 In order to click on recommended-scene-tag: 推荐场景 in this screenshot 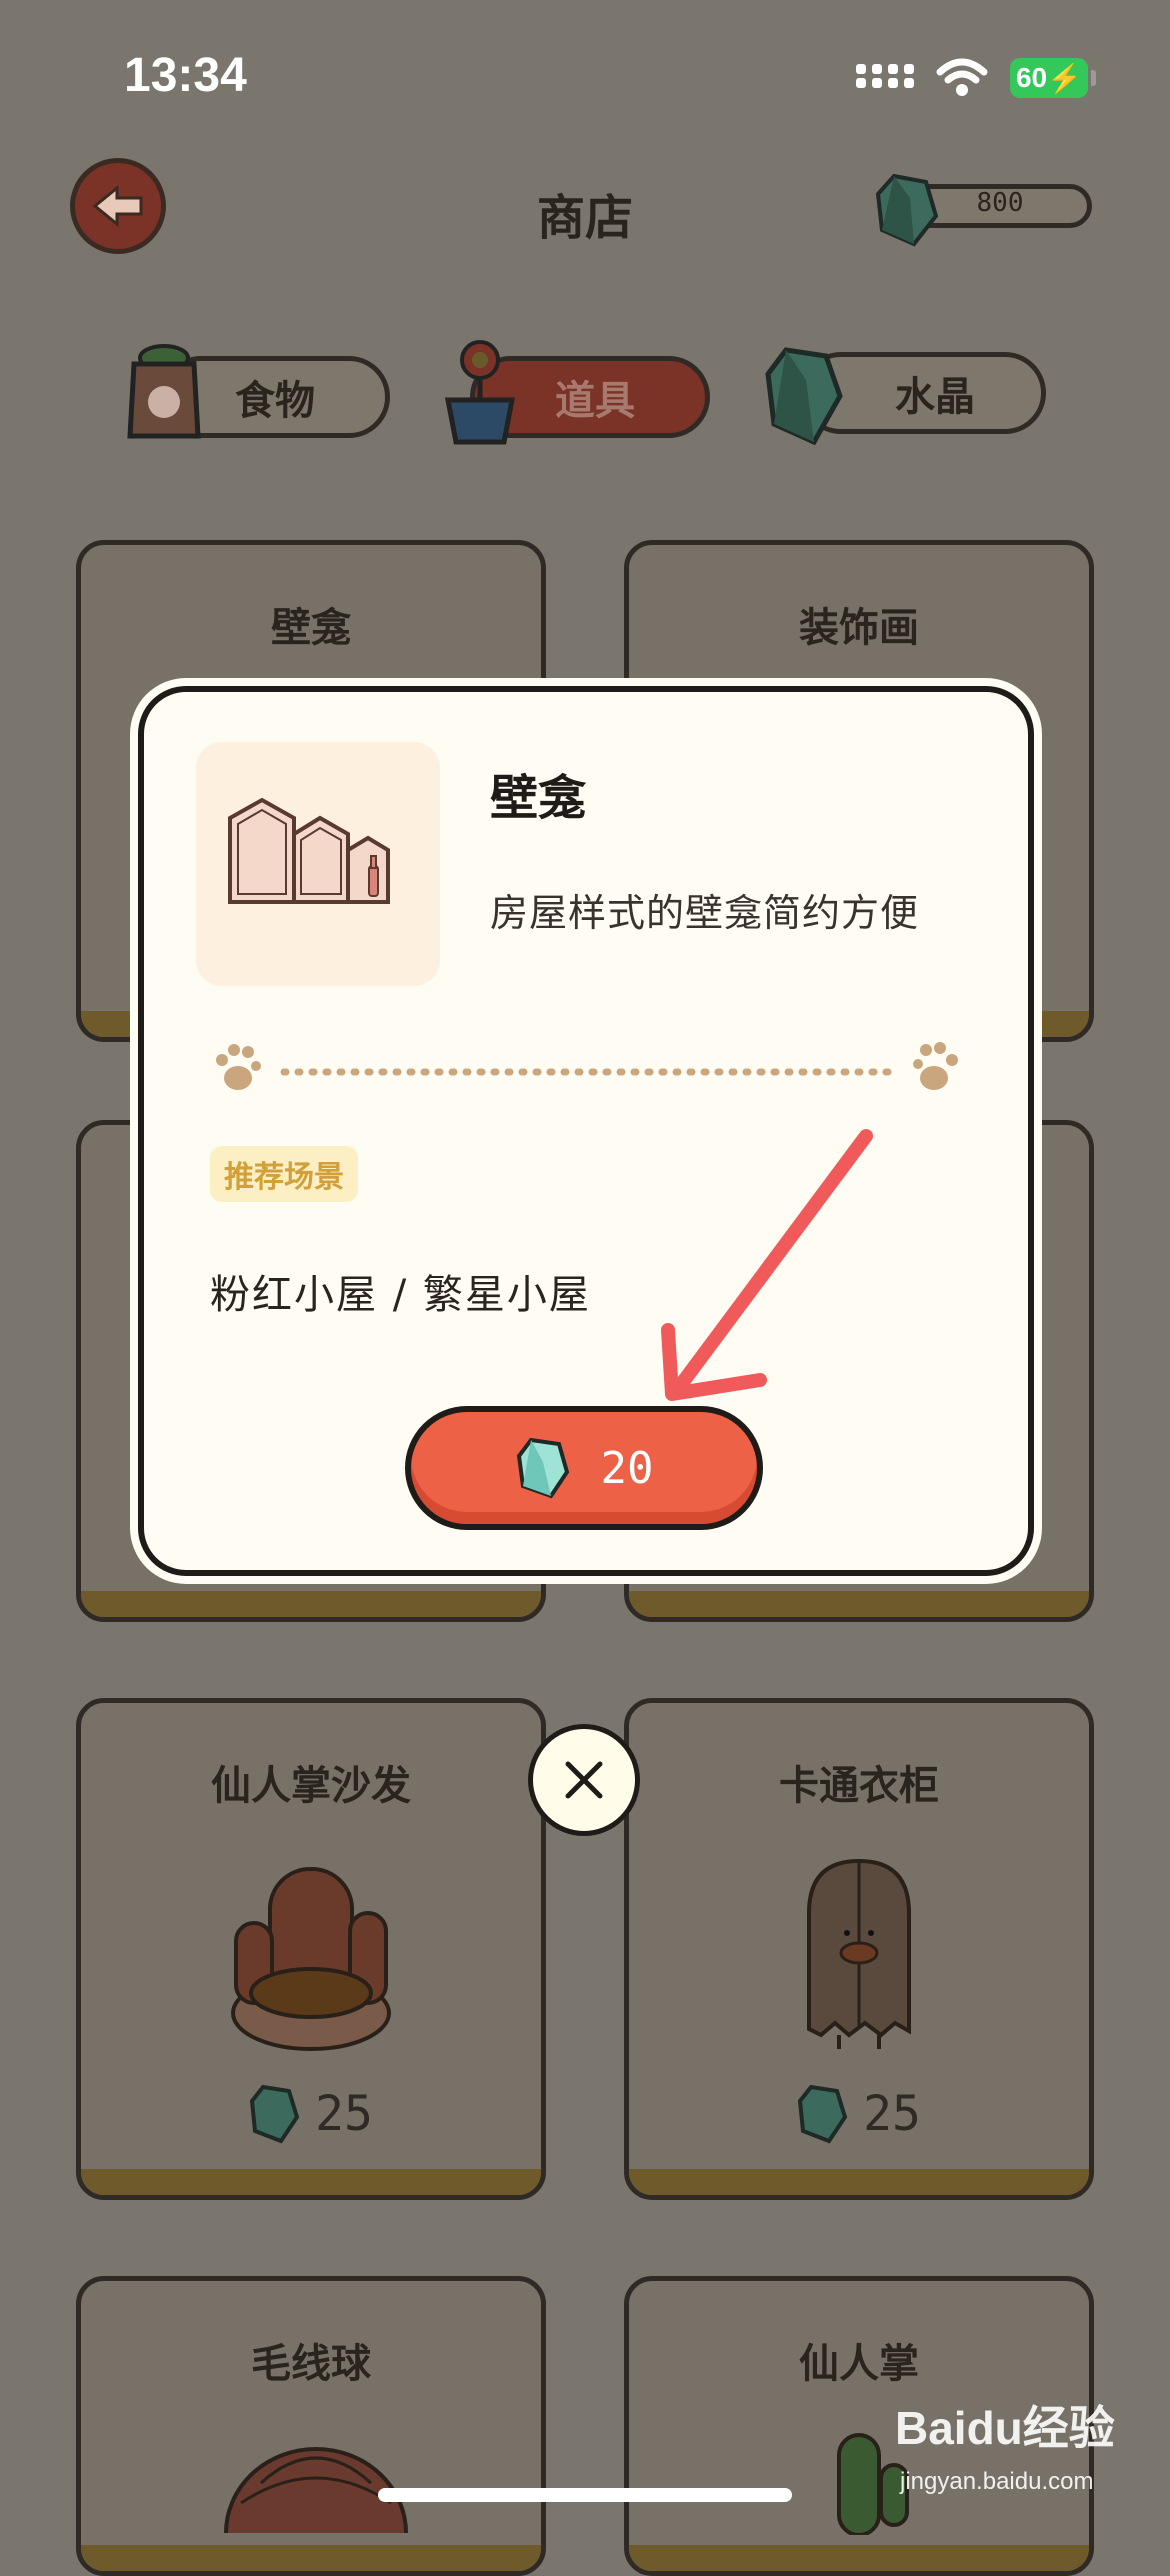, I will do `click(284, 1174)`.